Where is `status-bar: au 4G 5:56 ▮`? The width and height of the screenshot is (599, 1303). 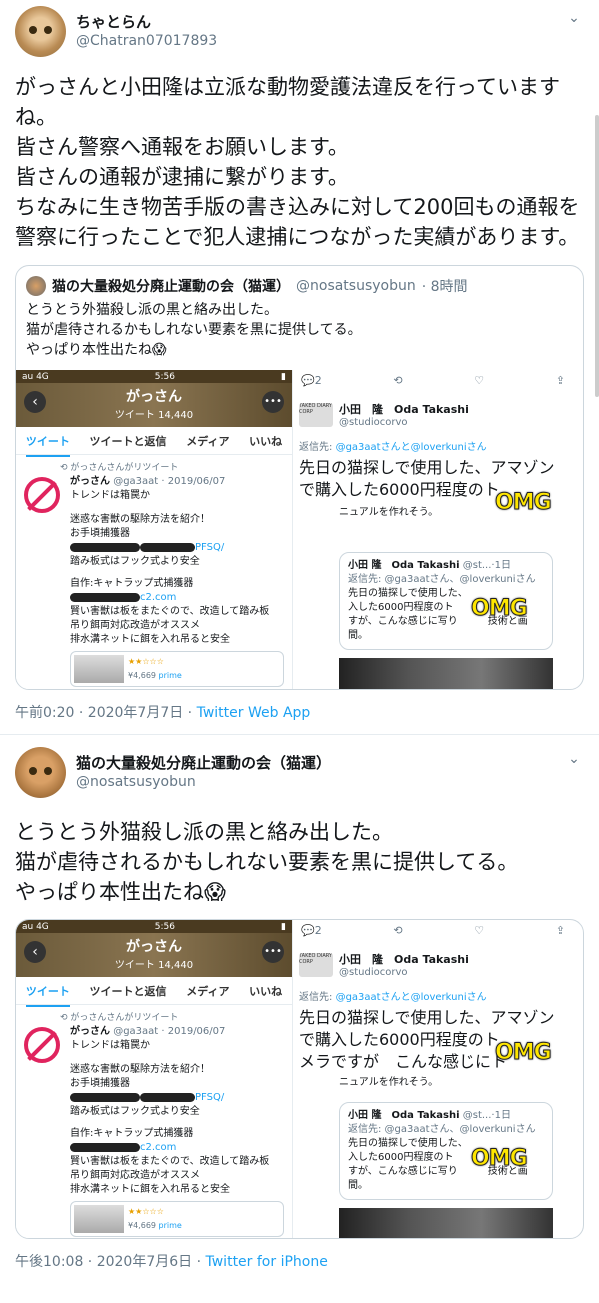
status-bar: au 4G 5:56 ▮ is located at coordinates (154, 376).